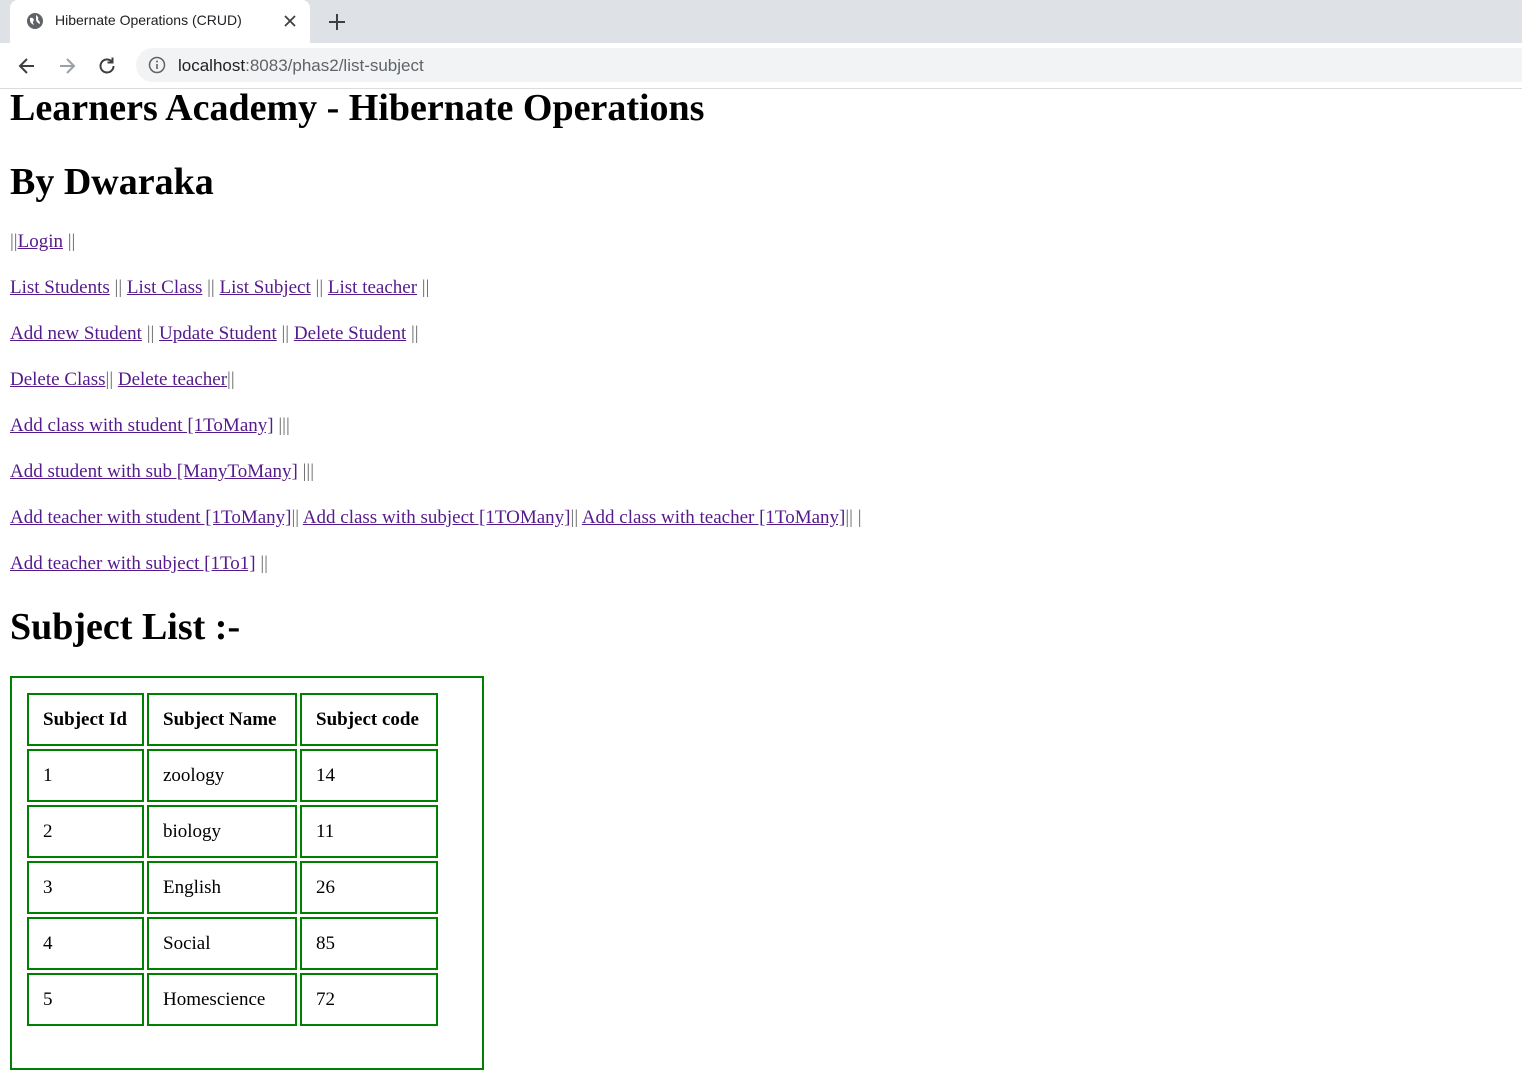 The height and width of the screenshot is (1070, 1522). Describe the element at coordinates (35, 21) in the screenshot. I see `globe-icon` at that location.